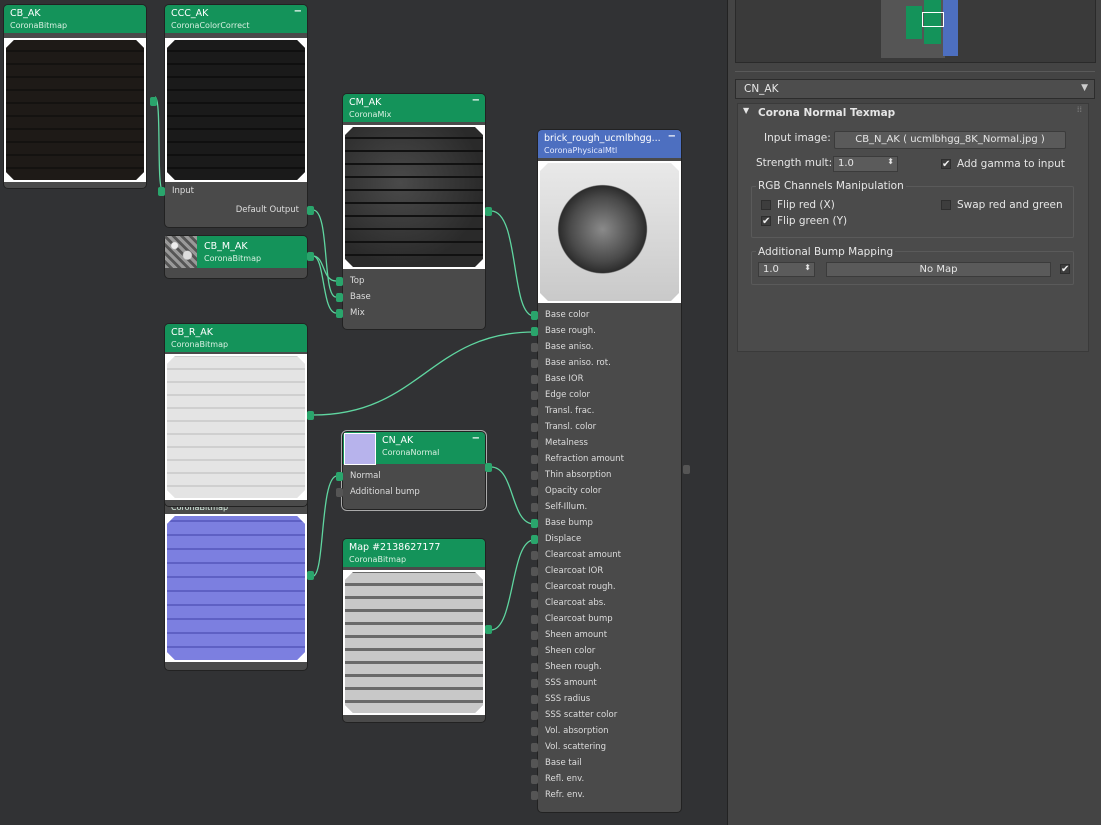  What do you see at coordinates (161, 191) in the screenshot?
I see `input-pin` at bounding box center [161, 191].